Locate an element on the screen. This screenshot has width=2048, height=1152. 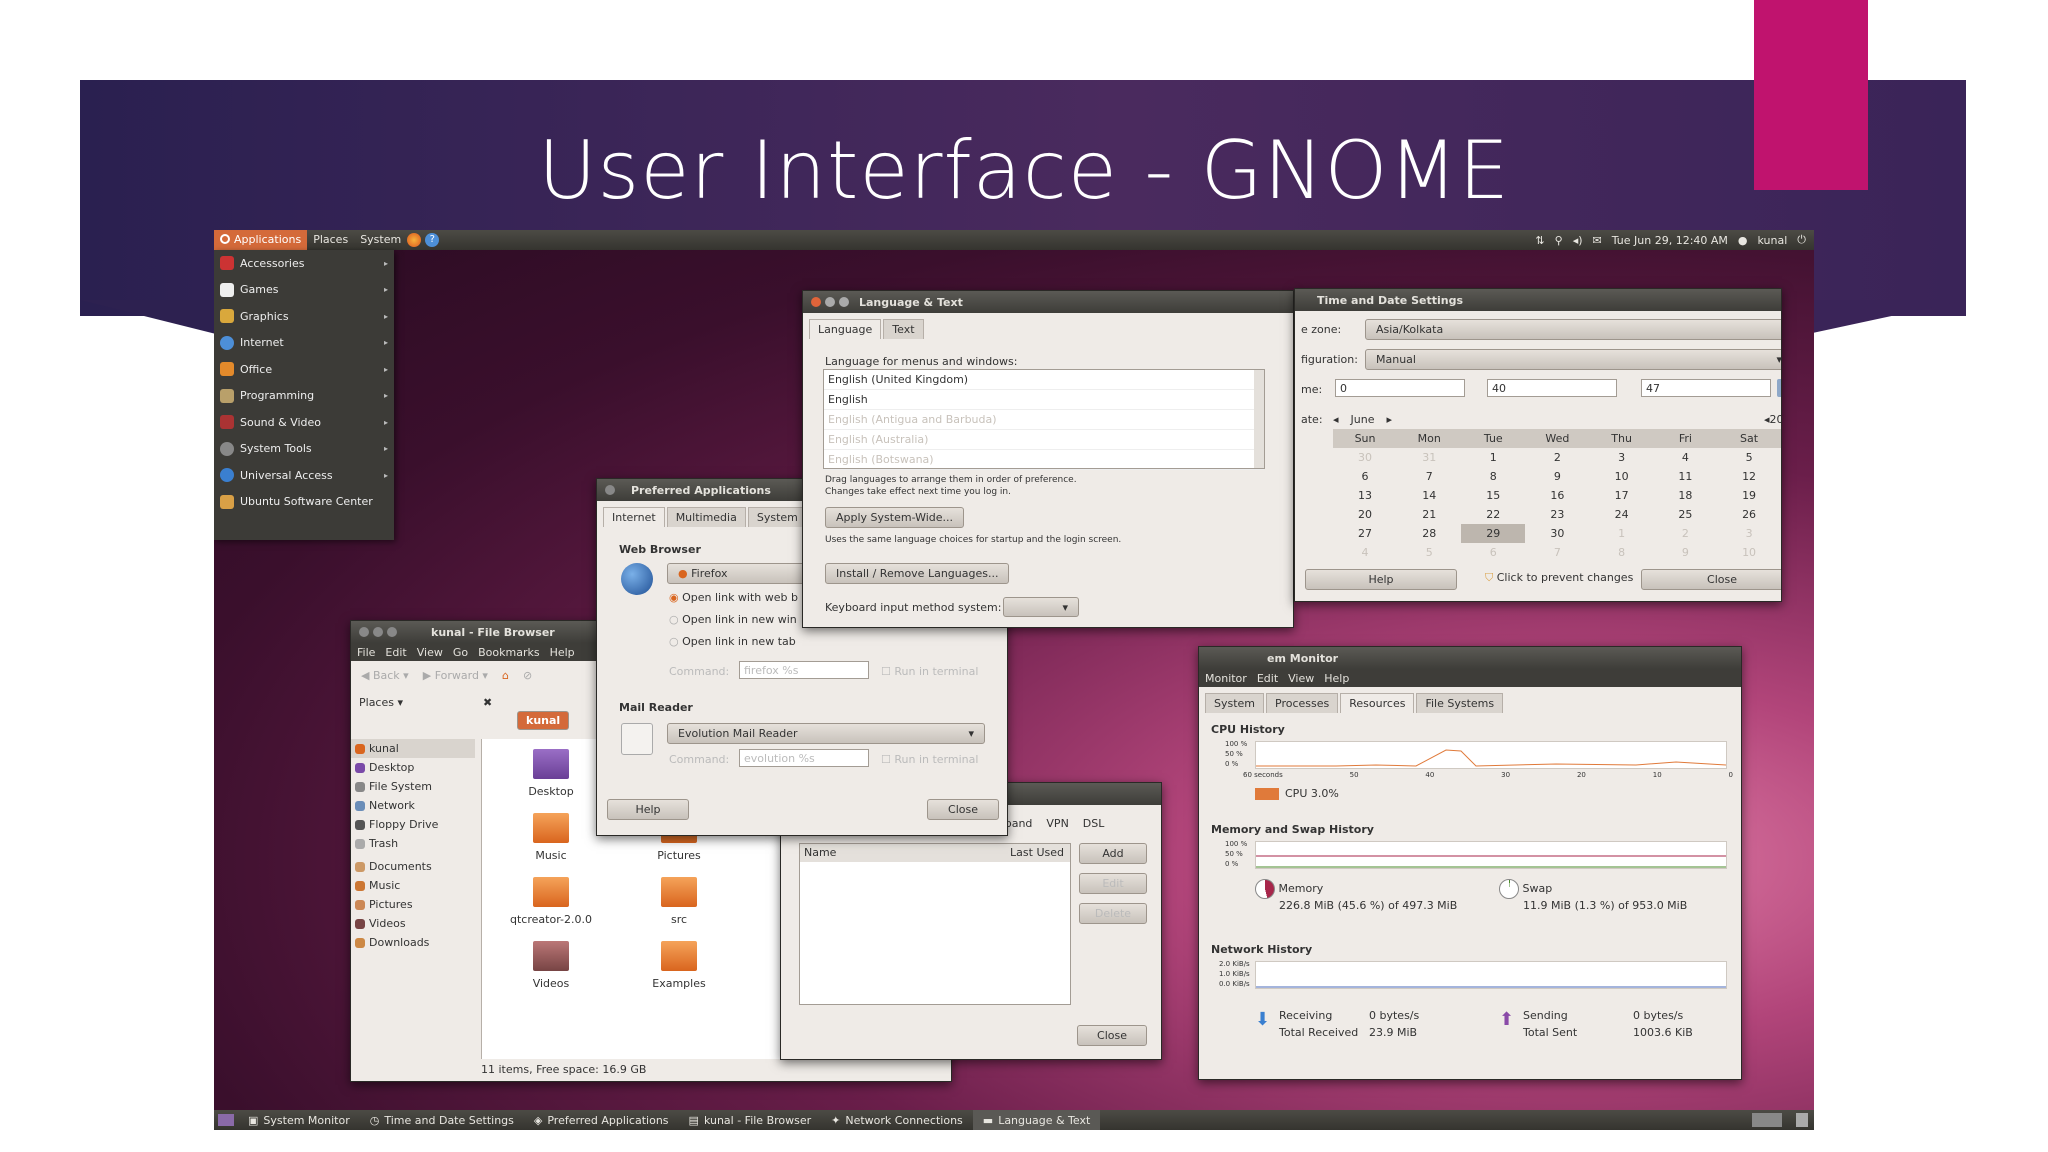
applications-menu: Applications is located at coordinates (261, 240).